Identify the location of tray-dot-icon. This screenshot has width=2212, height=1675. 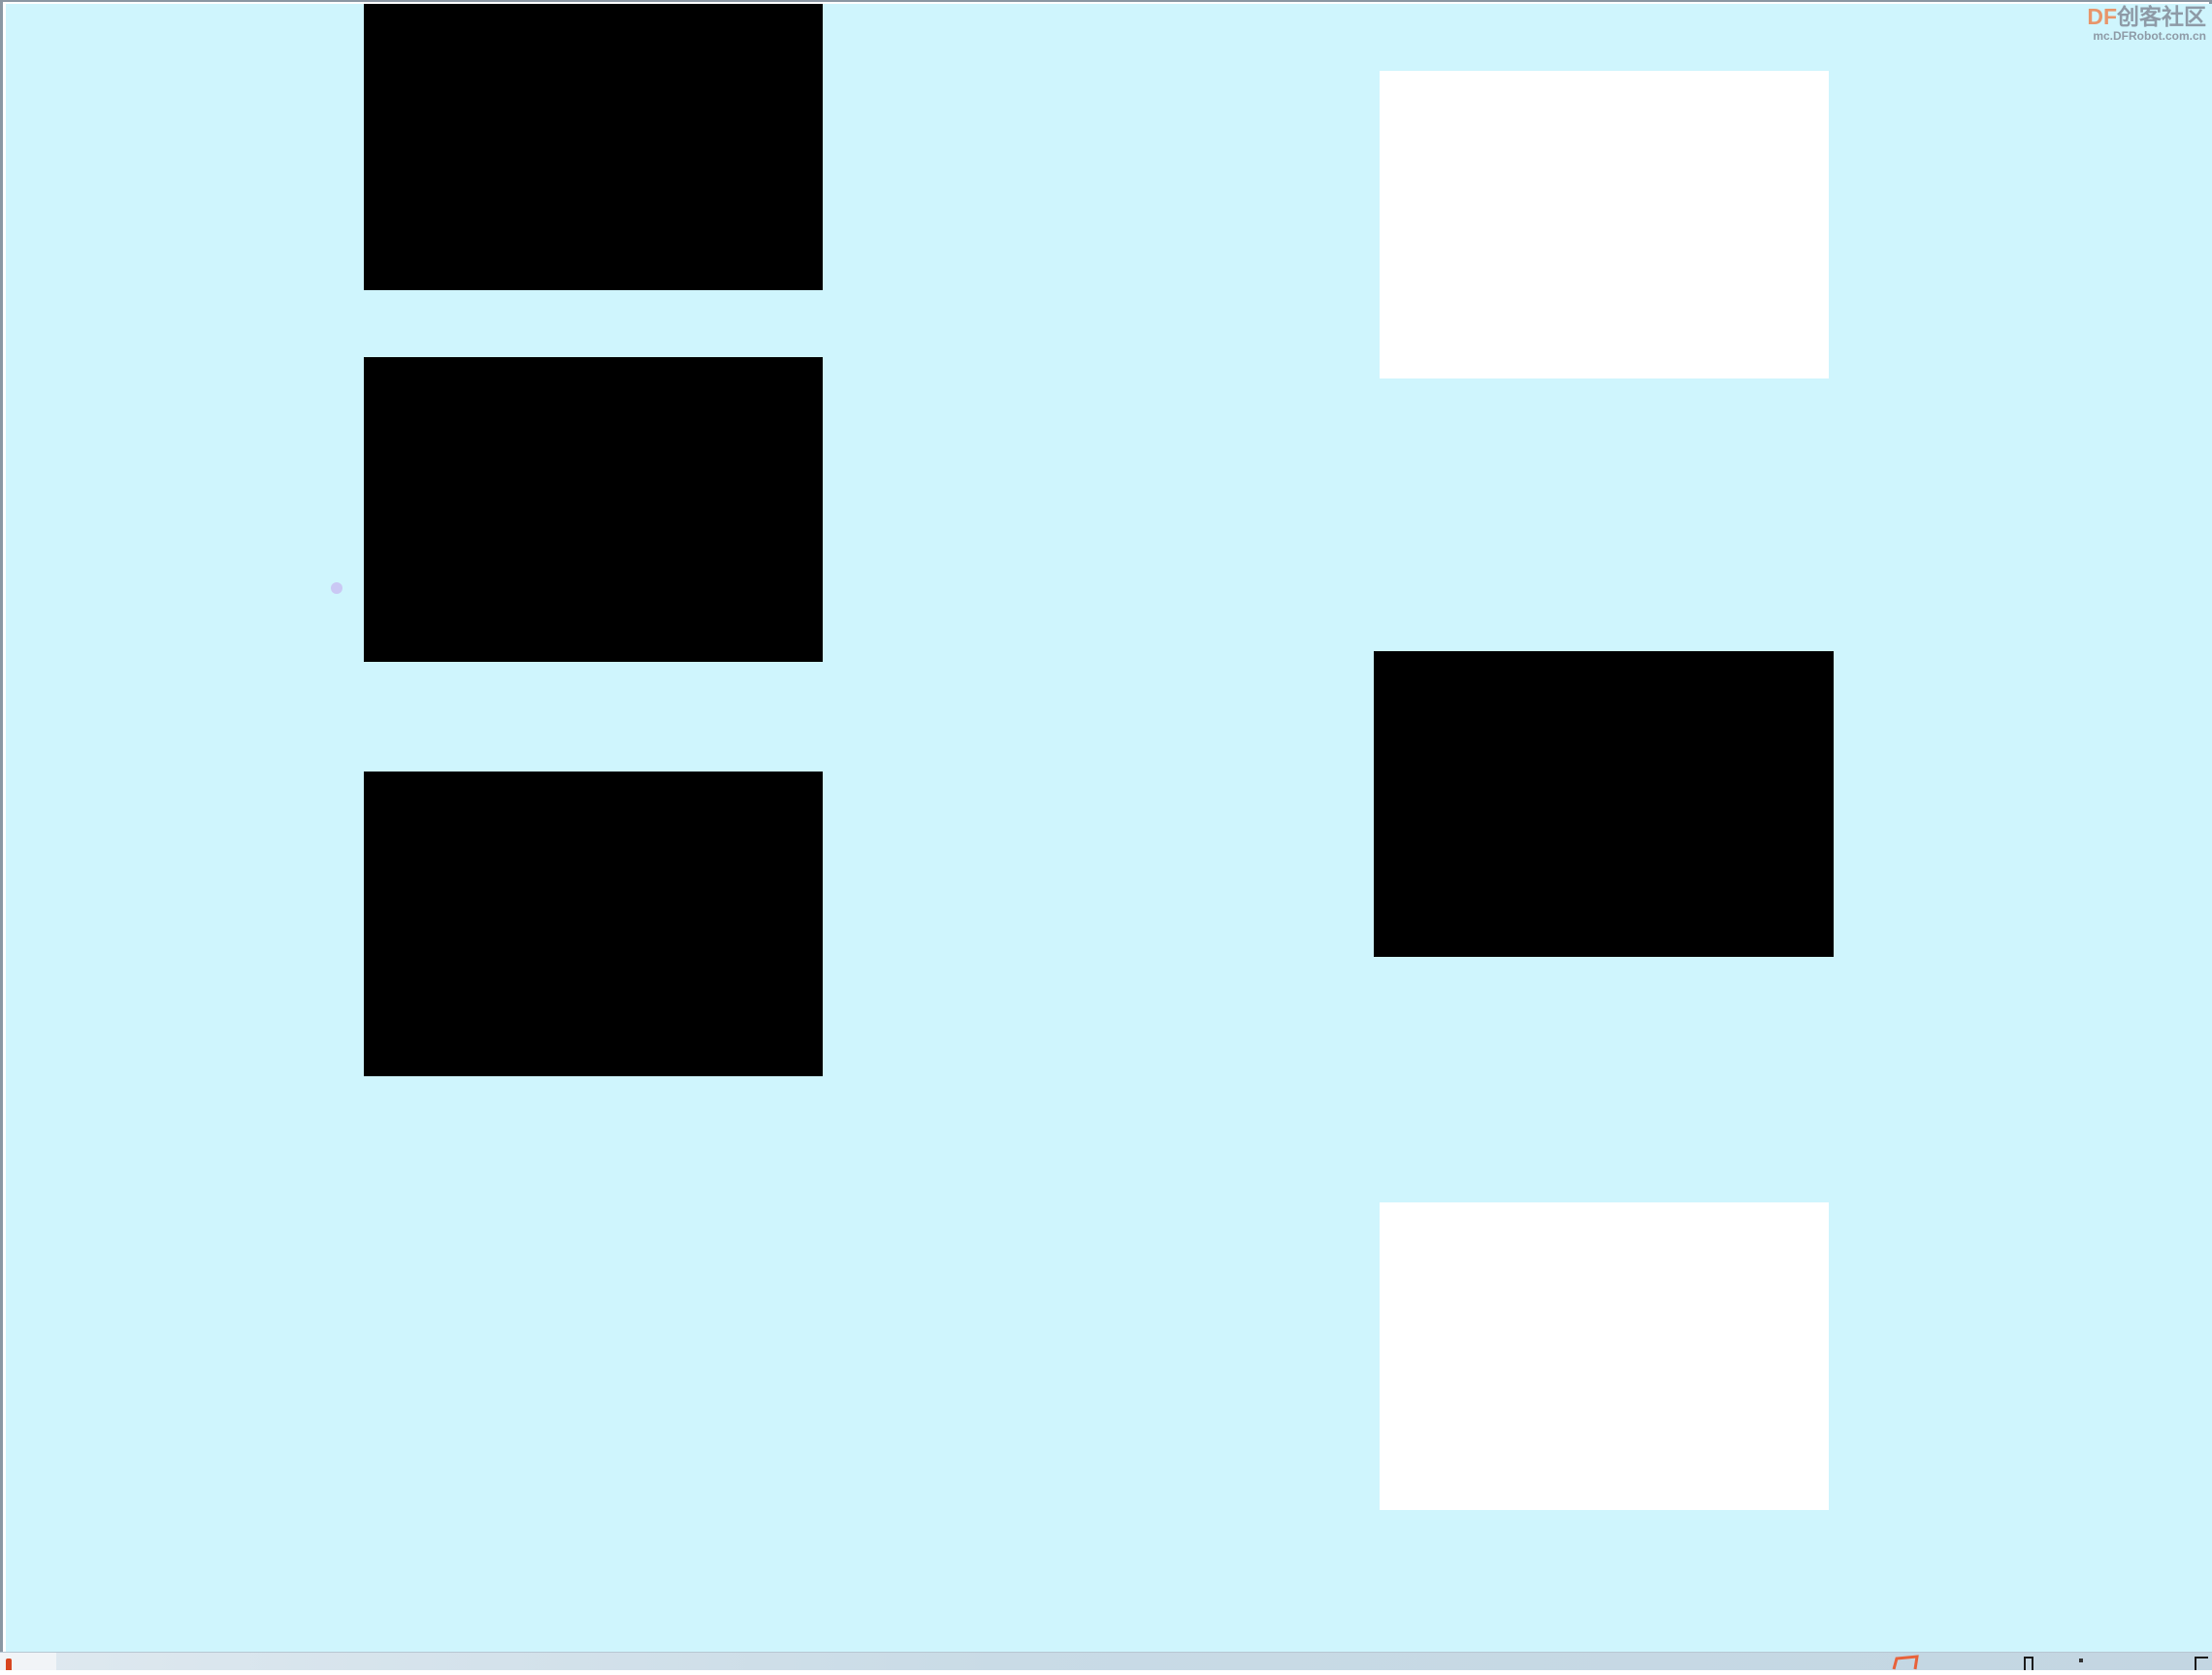
(2081, 1661).